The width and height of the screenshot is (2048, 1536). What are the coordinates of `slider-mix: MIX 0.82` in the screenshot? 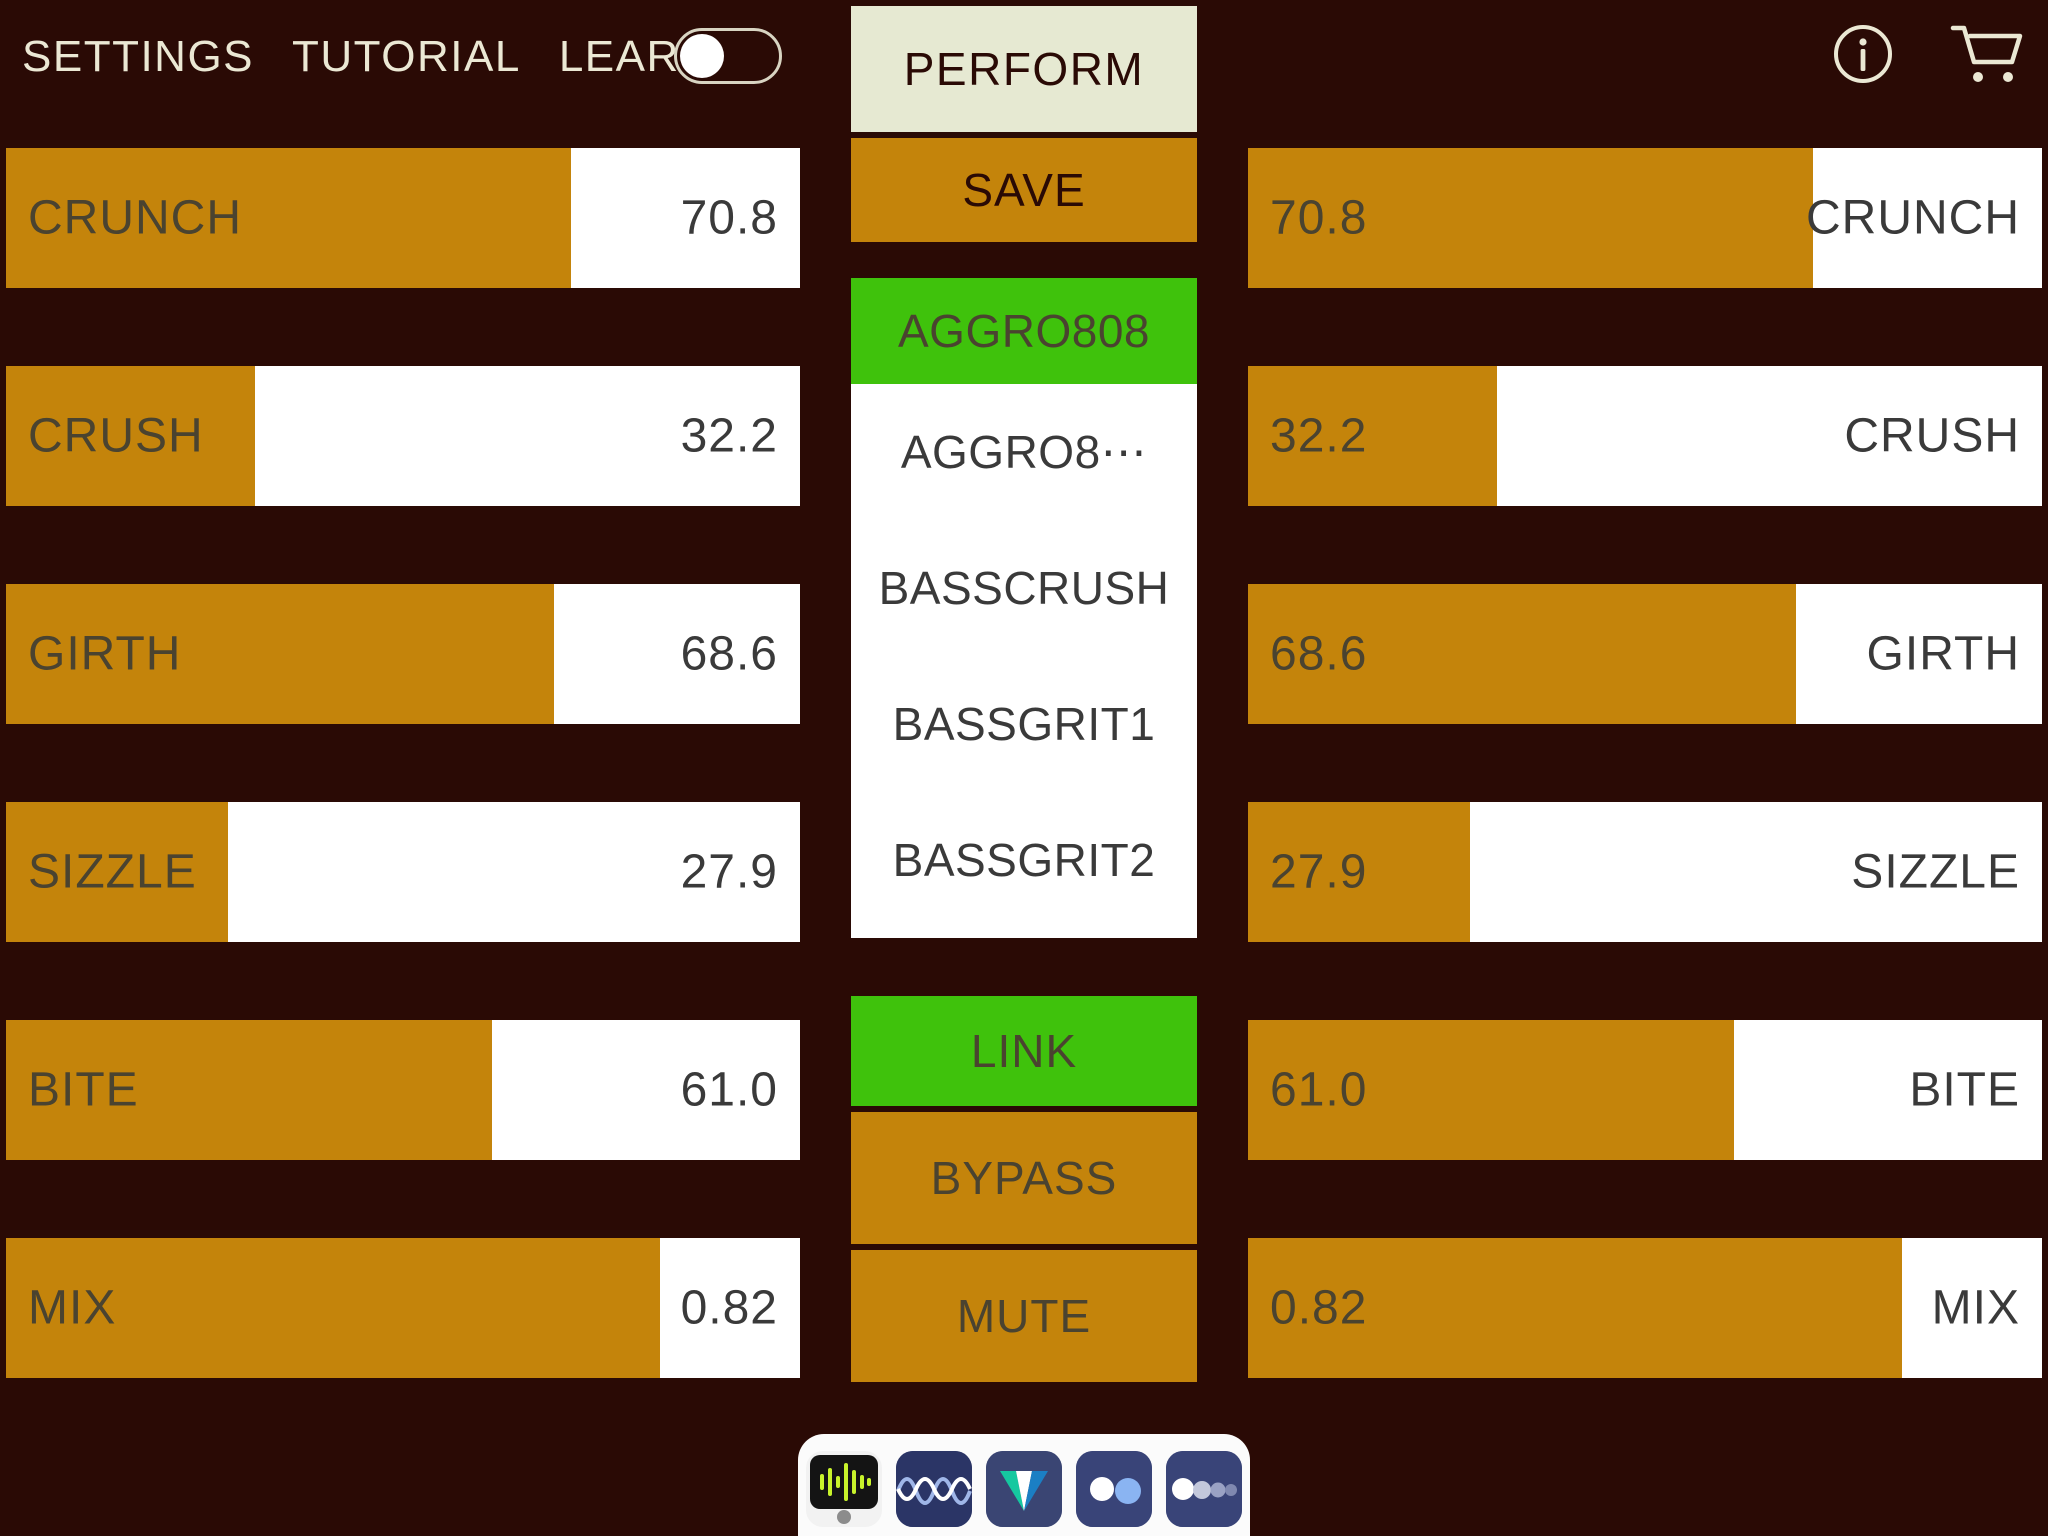 It's located at (403, 1308).